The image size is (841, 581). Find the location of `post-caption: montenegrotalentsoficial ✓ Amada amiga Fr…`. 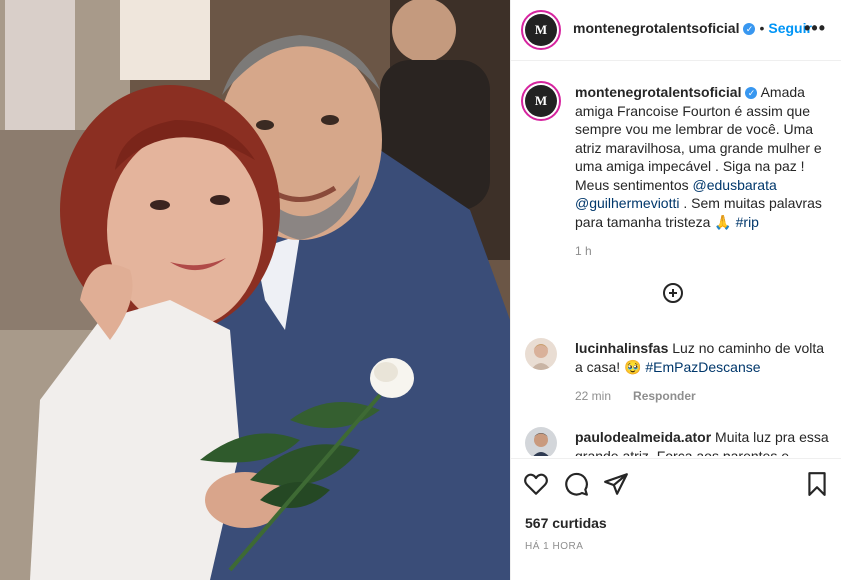

post-caption: montenegrotalentsoficial ✓ Amada amiga Fr… is located at coordinates (702, 157).